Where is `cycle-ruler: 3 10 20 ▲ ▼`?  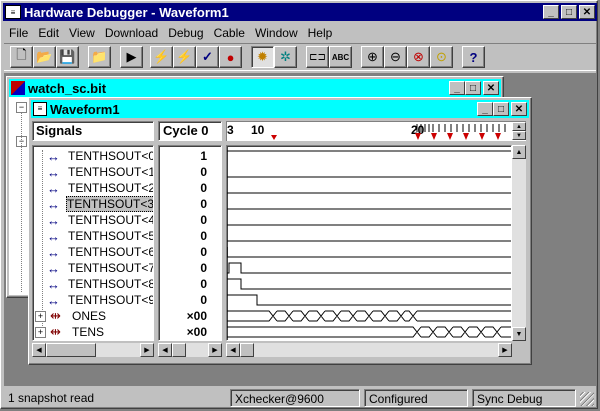 cycle-ruler: 3 10 20 ▲ ▼ is located at coordinates (376, 131).